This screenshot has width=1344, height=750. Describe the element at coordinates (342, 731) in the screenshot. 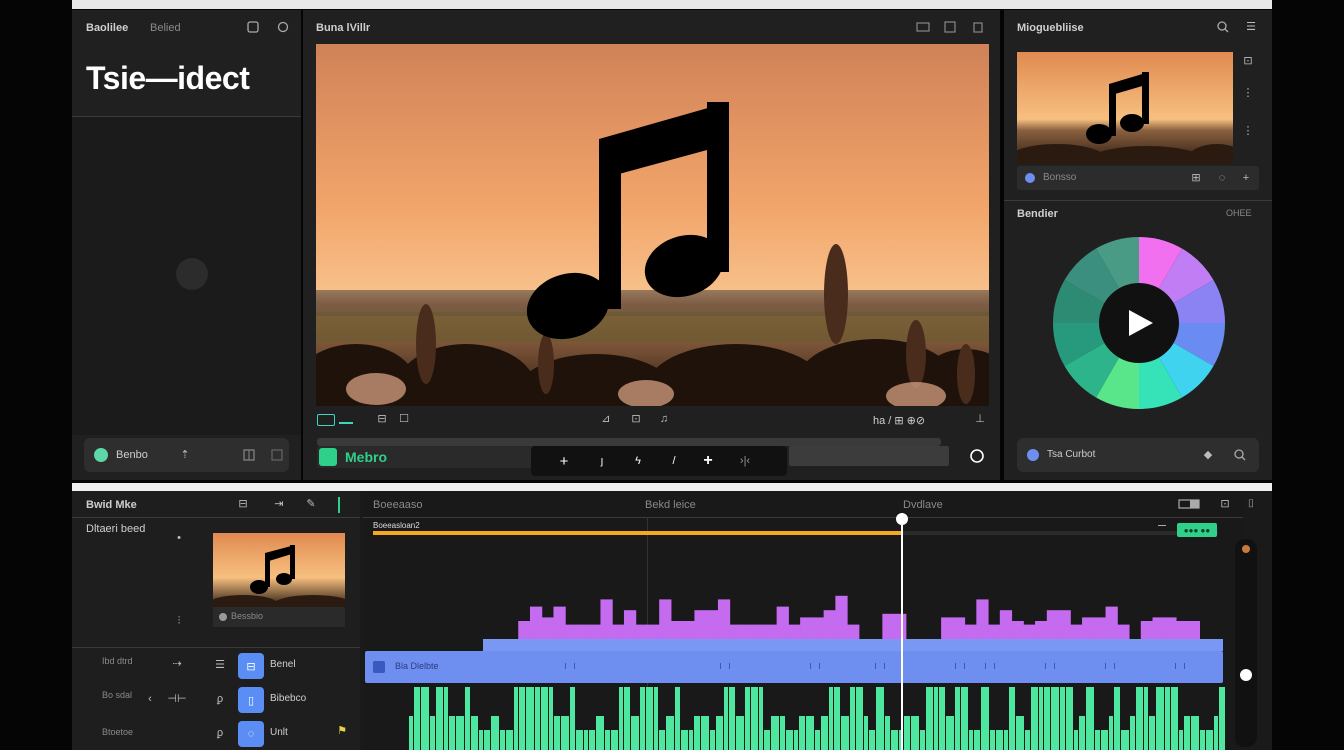

I see `flag-icon: ⚑` at that location.